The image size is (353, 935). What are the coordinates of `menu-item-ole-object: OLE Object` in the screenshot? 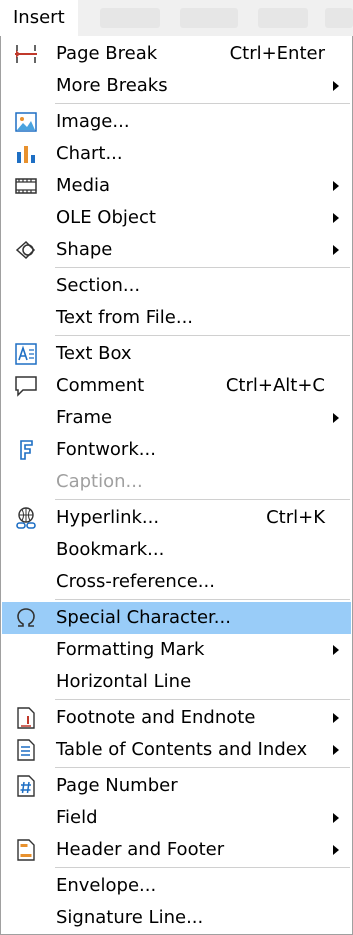 It's located at (176, 218).